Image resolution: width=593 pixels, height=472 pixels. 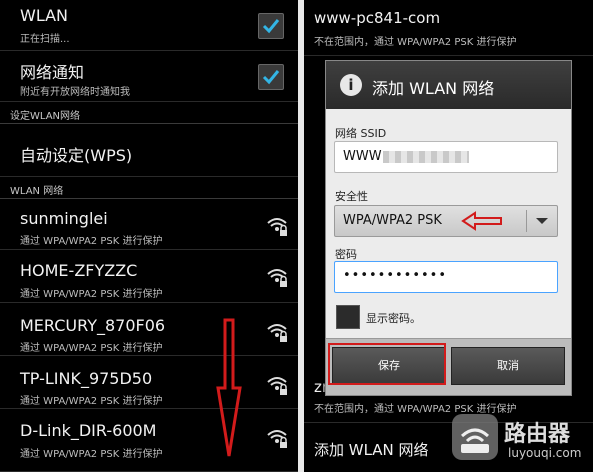 I want to click on network-item: TP-LINK_975D50 通过 WPA/WPA2 PSK 进行保护, so click(x=149, y=382).